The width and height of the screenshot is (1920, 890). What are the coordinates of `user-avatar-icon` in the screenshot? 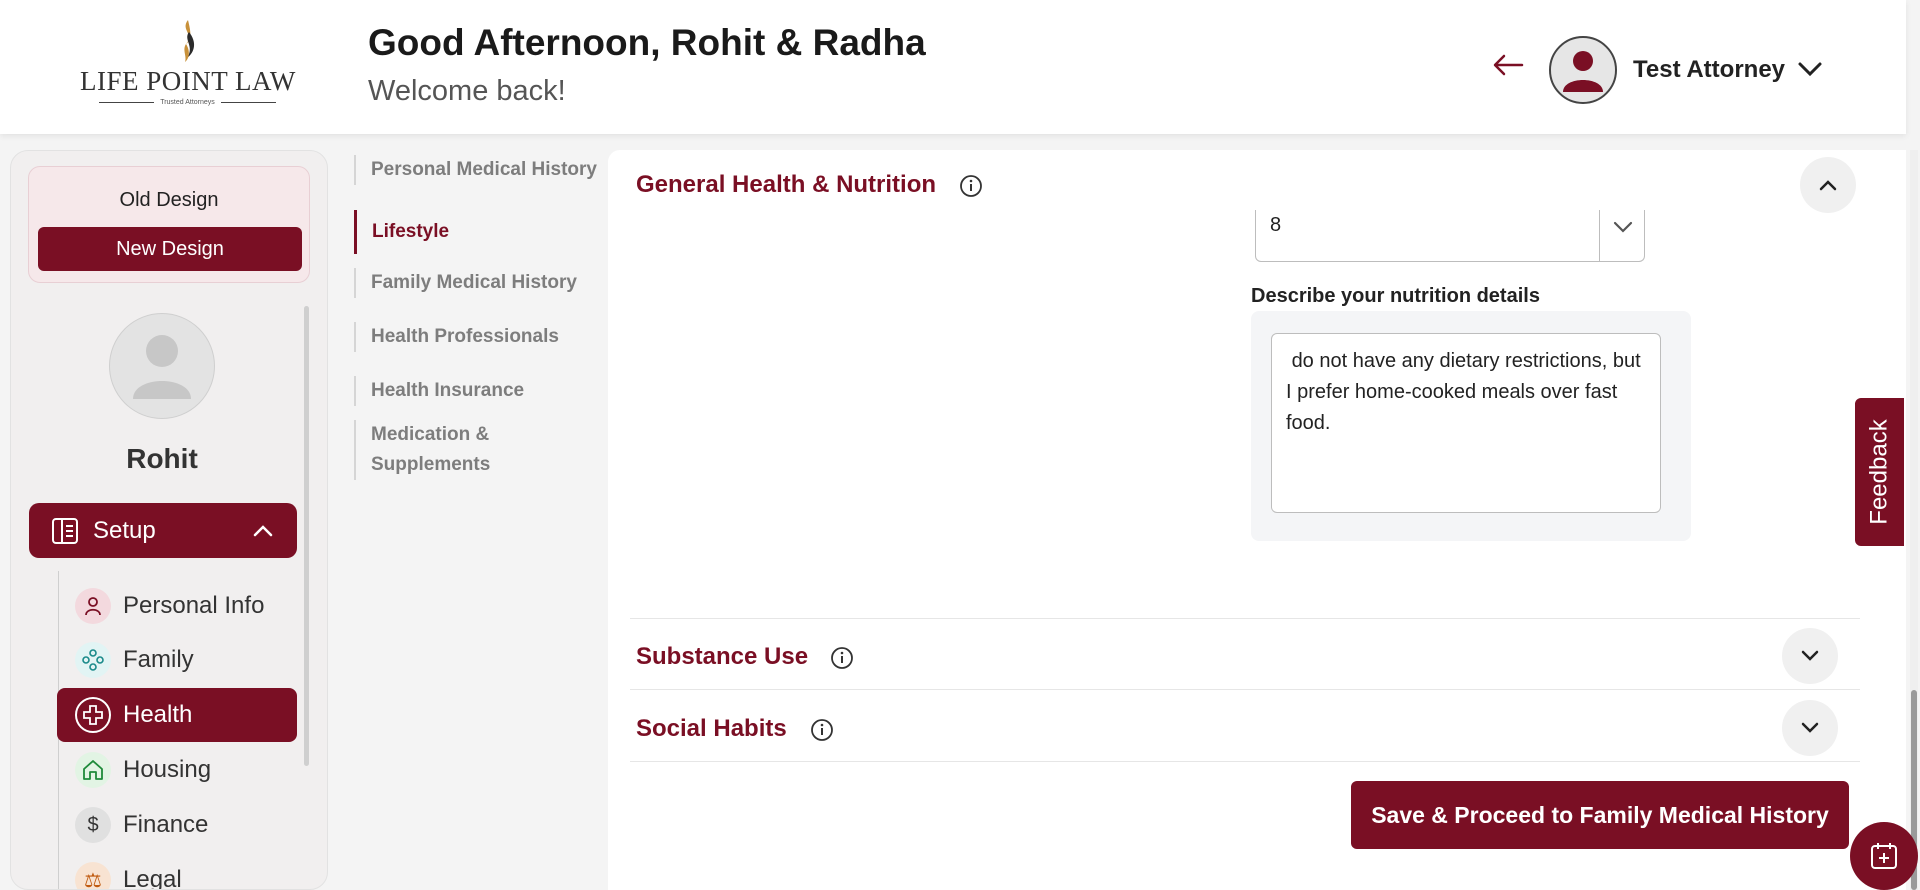 It's located at (1583, 71).